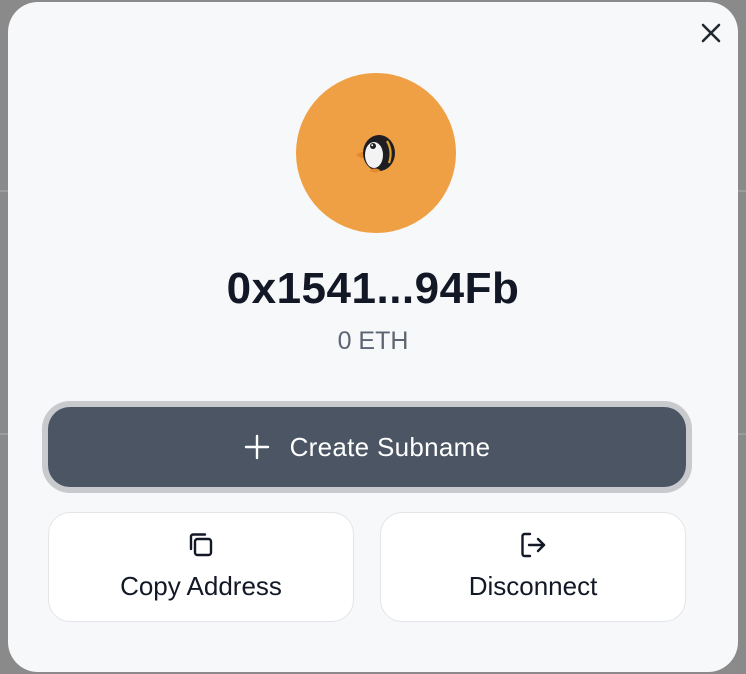 The height and width of the screenshot is (674, 746). What do you see at coordinates (201, 545) in the screenshot?
I see `copy-icon` at bounding box center [201, 545].